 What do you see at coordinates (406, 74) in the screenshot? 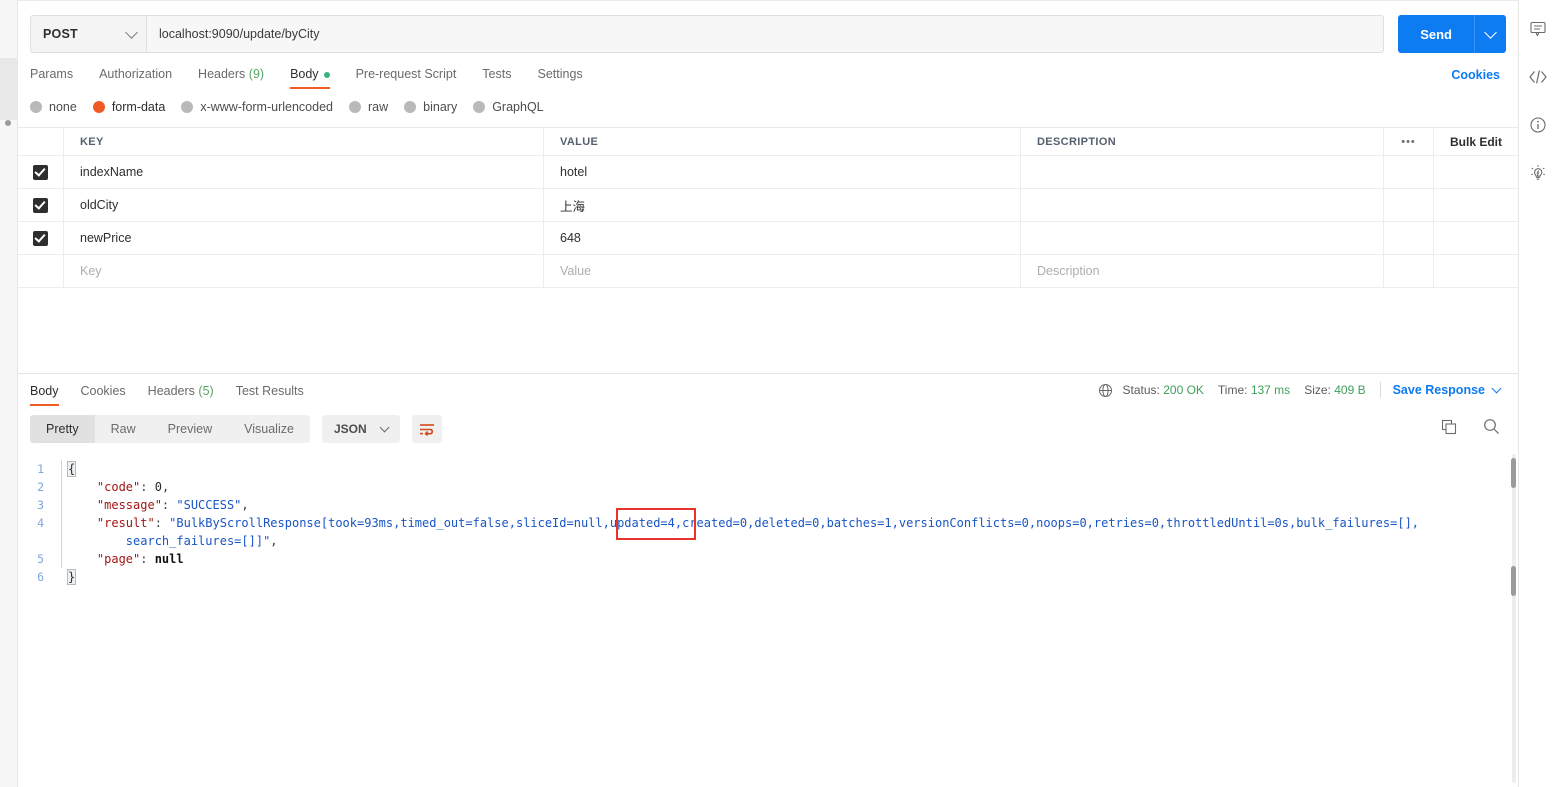
I see `tab-label: Pre-request Script` at bounding box center [406, 74].